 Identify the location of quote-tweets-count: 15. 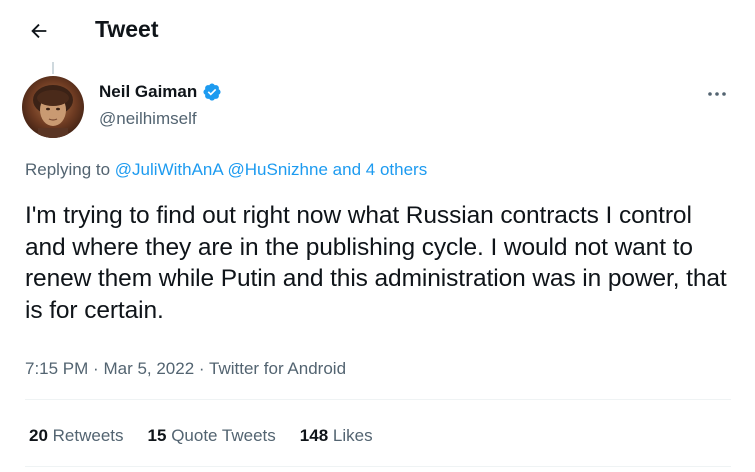
(157, 435).